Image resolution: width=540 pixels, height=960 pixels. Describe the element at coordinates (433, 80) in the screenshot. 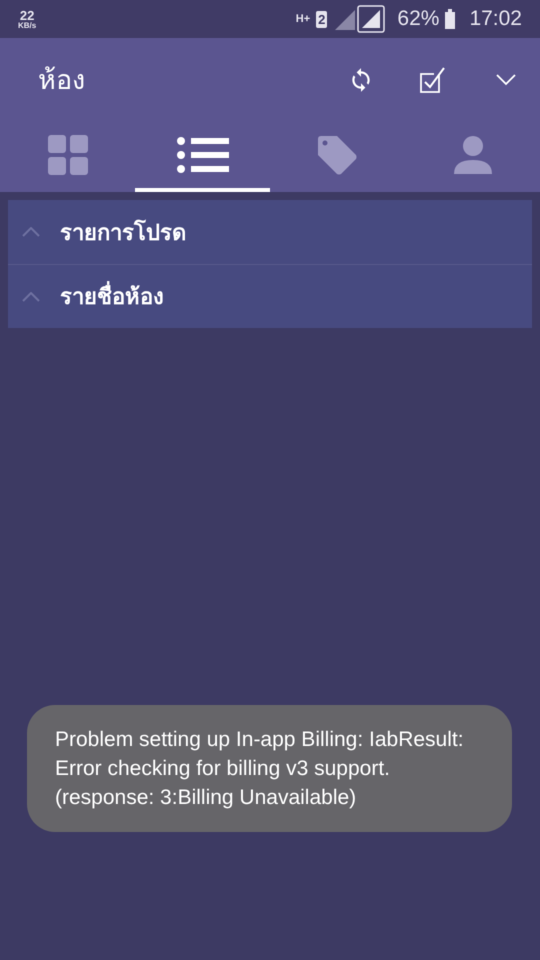

I see `checkbox-icon` at that location.